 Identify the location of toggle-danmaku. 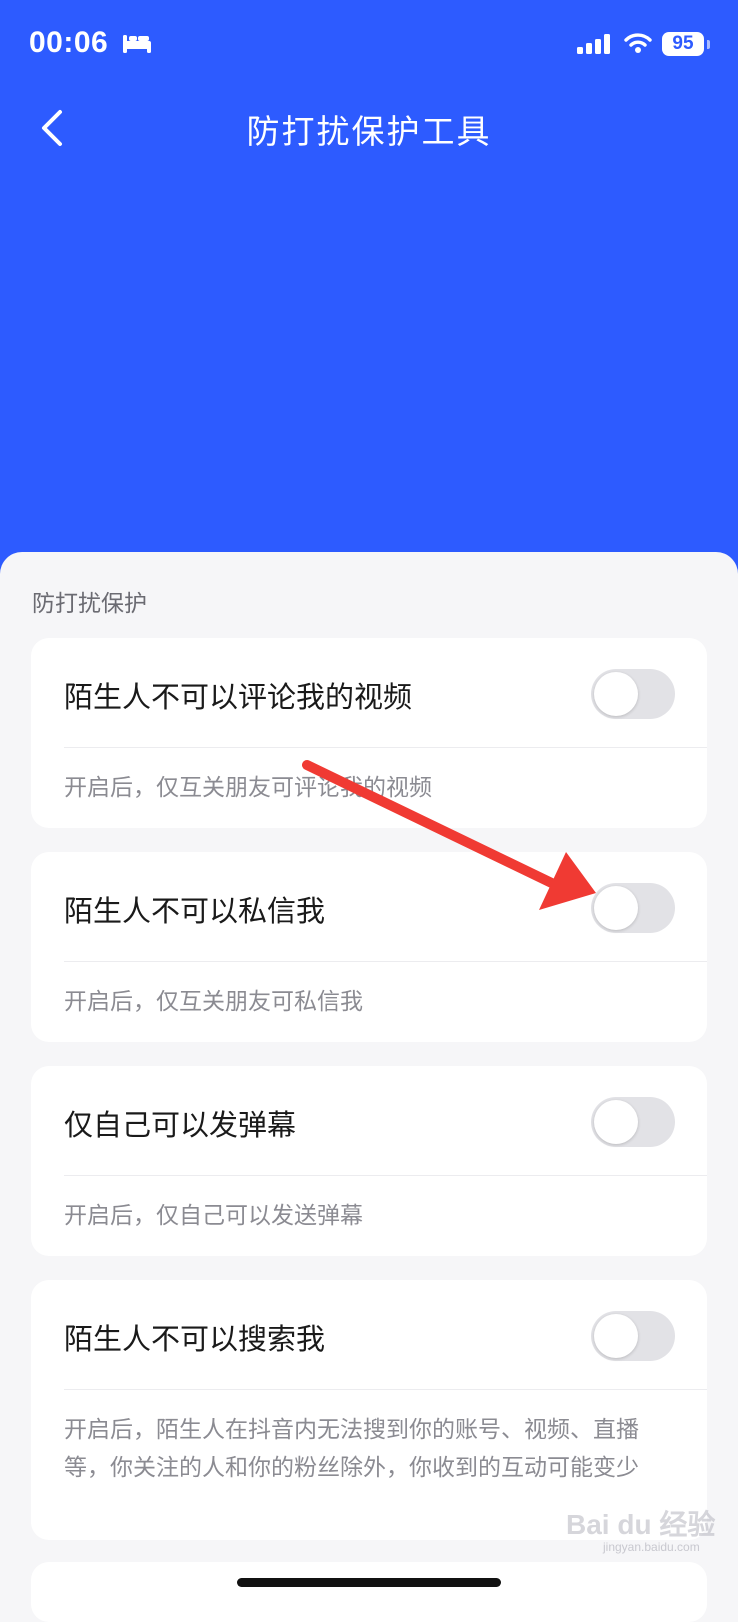
(633, 1122).